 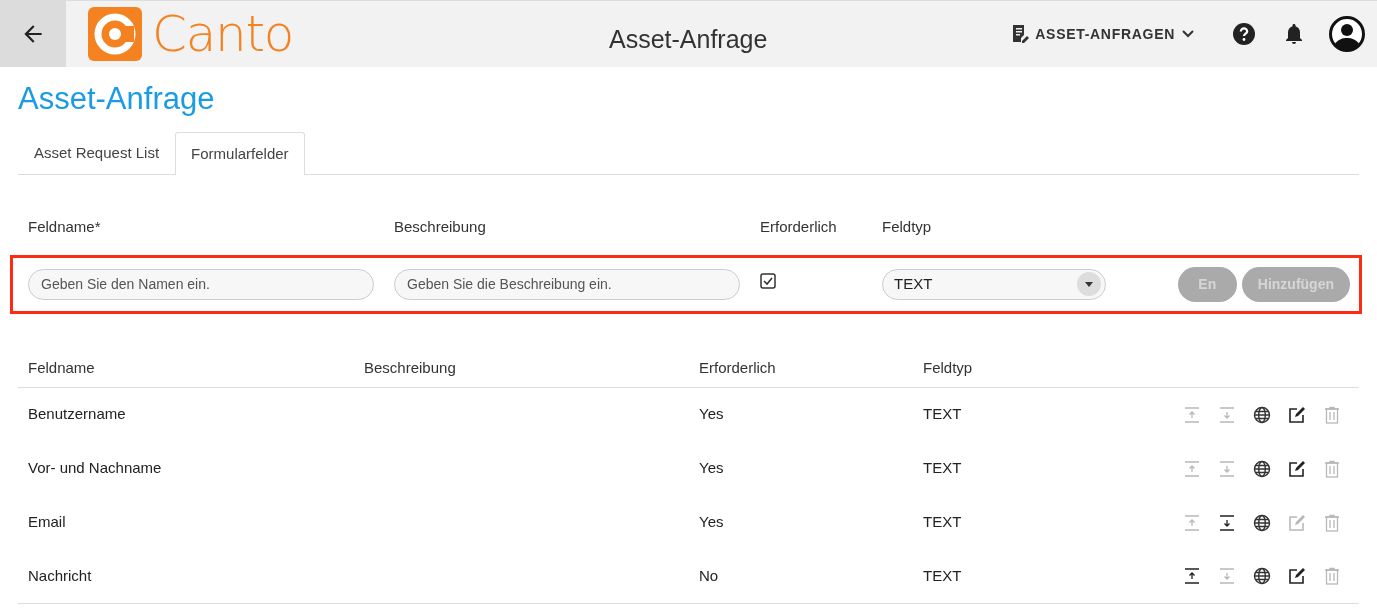 I want to click on description-field: Geben Sie die Beschreibung ein., so click(x=567, y=284).